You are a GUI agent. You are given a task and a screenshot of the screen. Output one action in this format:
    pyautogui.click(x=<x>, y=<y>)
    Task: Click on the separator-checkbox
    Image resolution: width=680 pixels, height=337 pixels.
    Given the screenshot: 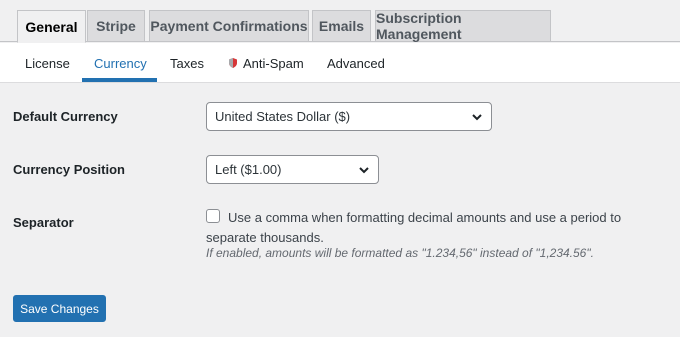 What is the action you would take?
    pyautogui.click(x=213, y=216)
    